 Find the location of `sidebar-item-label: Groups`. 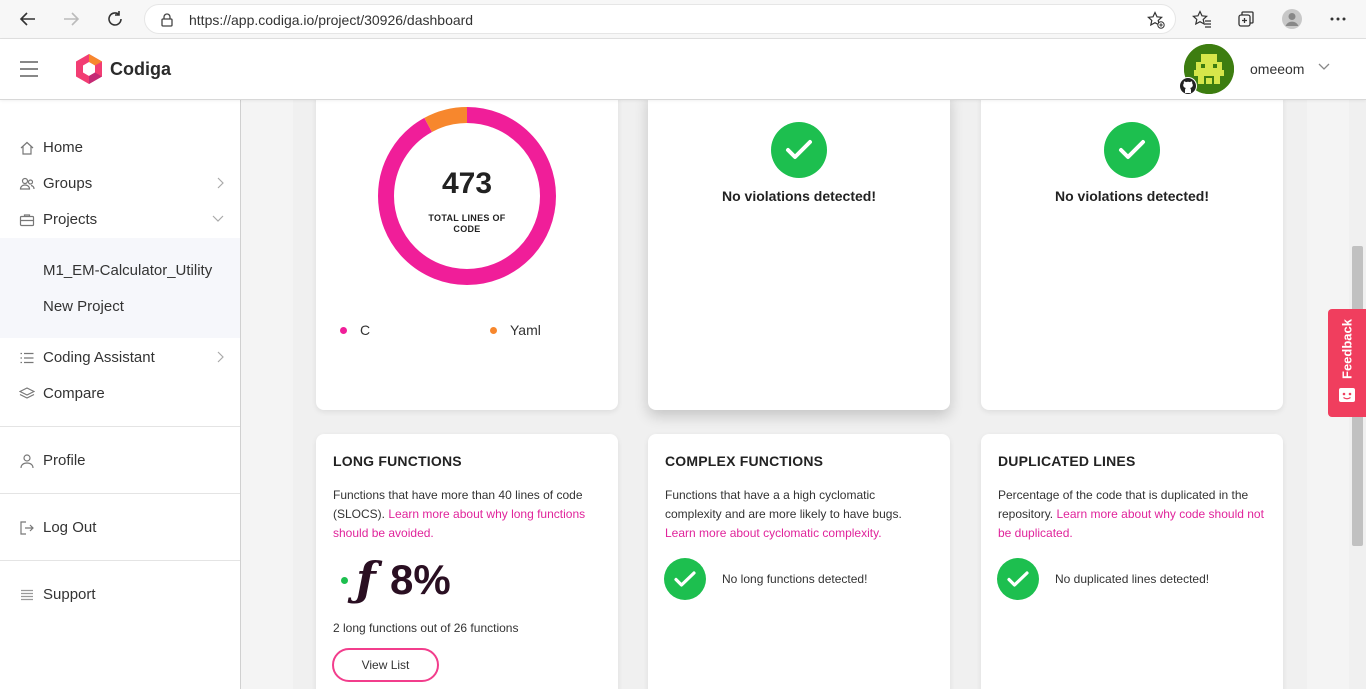

sidebar-item-label: Groups is located at coordinates (68, 183).